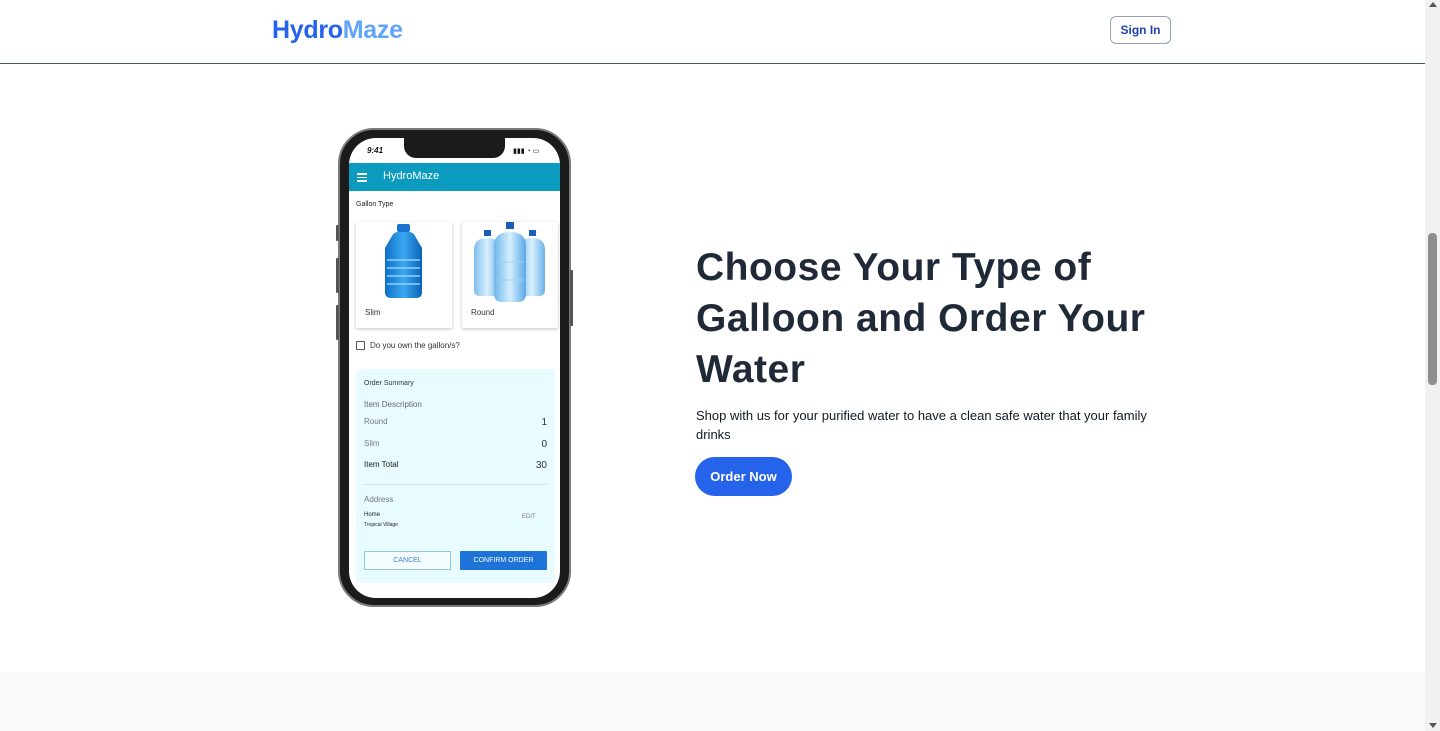 This screenshot has height=731, width=1440. I want to click on round-bottles-icon, so click(509, 262).